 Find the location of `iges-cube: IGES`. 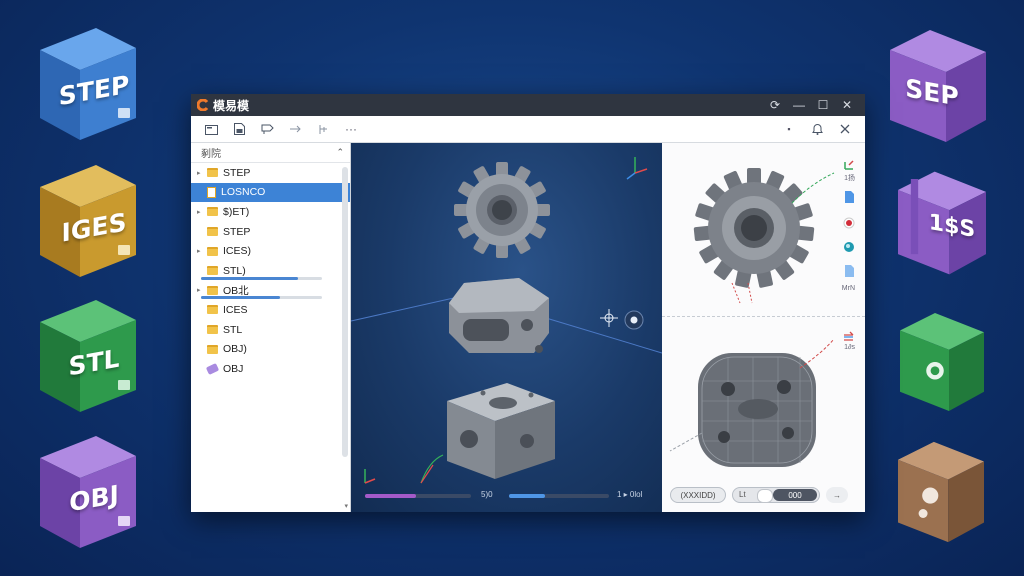

iges-cube: IGES is located at coordinates (88, 221).